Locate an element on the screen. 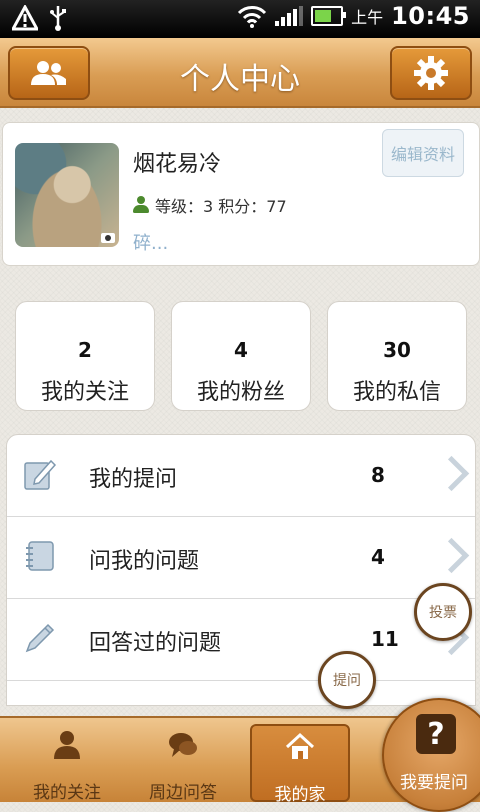 The image size is (480, 812). vote-bubble: 投票 is located at coordinates (443, 612).